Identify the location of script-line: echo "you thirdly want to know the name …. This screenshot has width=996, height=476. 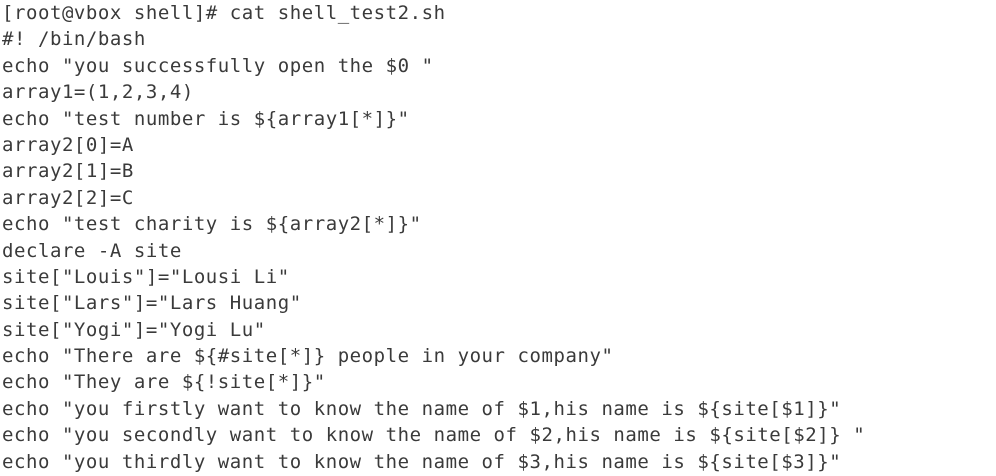
(422, 461).